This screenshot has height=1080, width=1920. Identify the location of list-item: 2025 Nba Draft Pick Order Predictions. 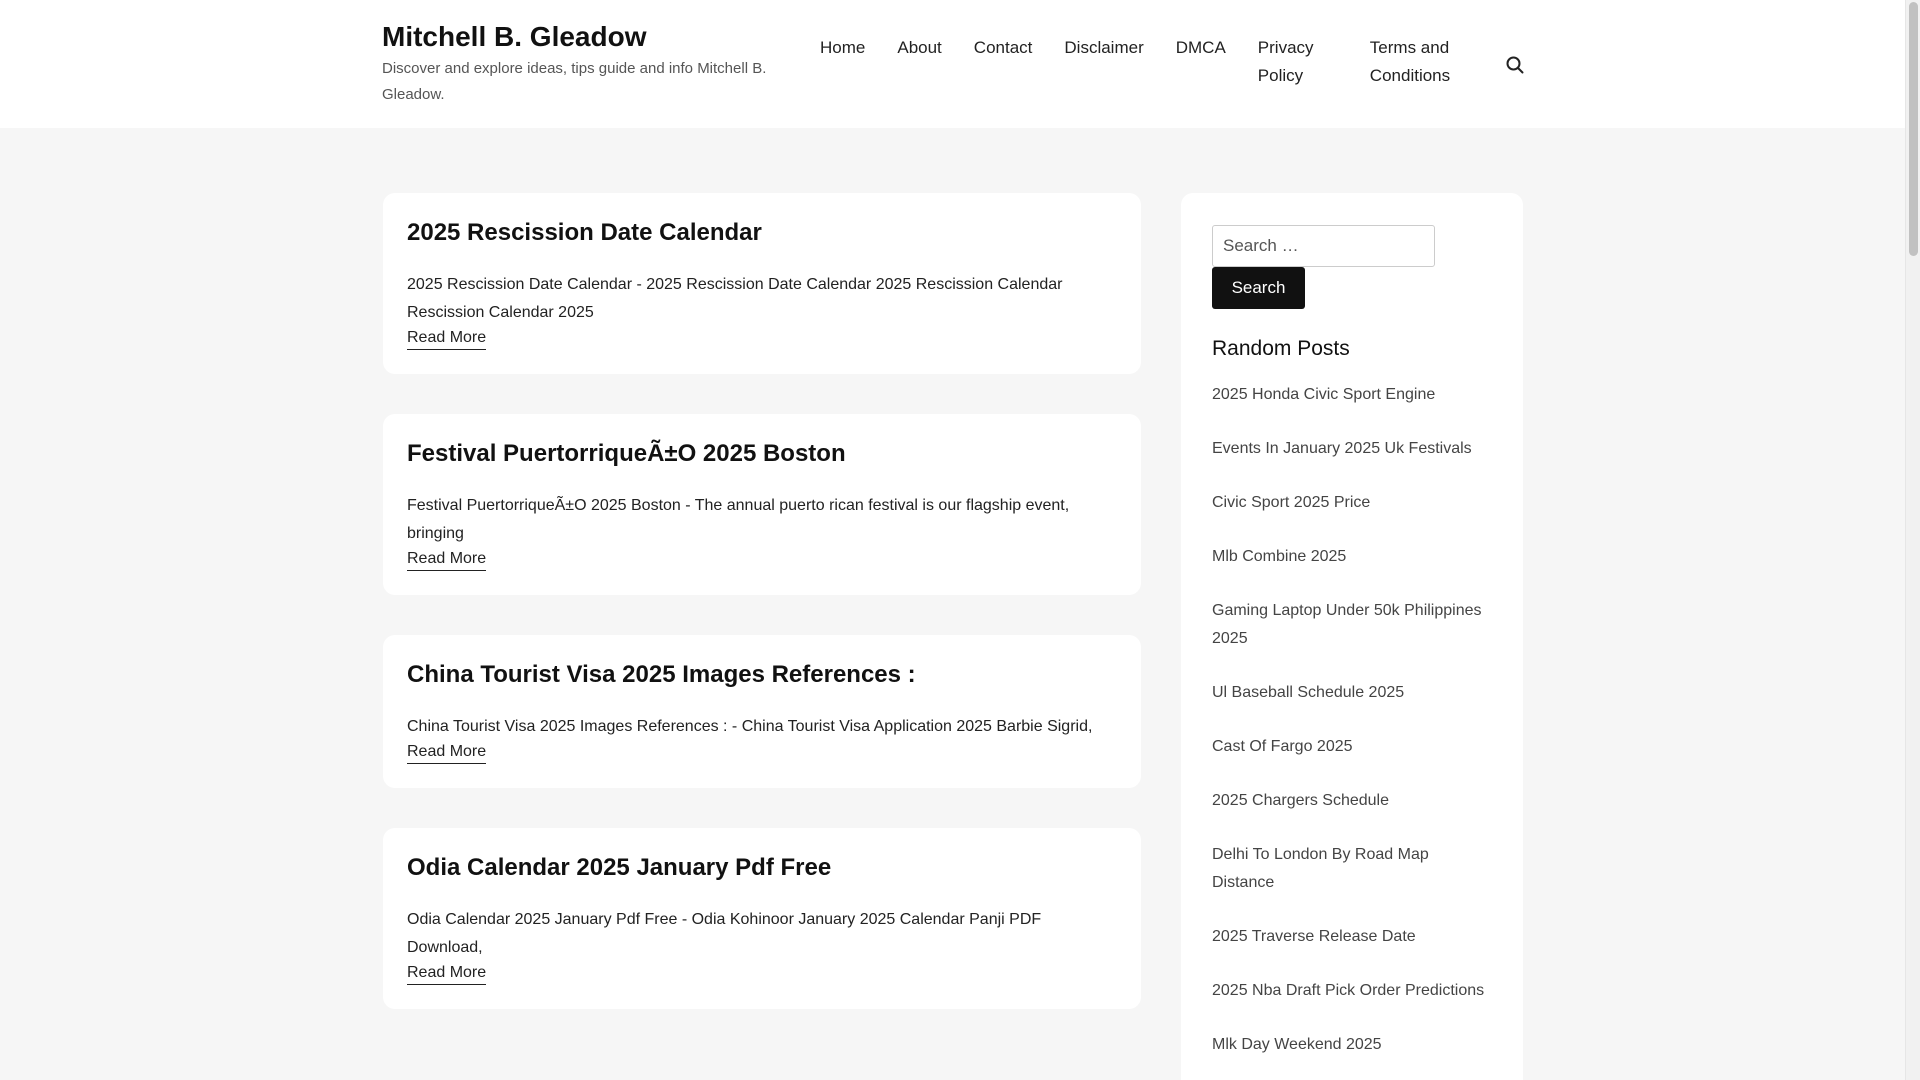
(1352, 991).